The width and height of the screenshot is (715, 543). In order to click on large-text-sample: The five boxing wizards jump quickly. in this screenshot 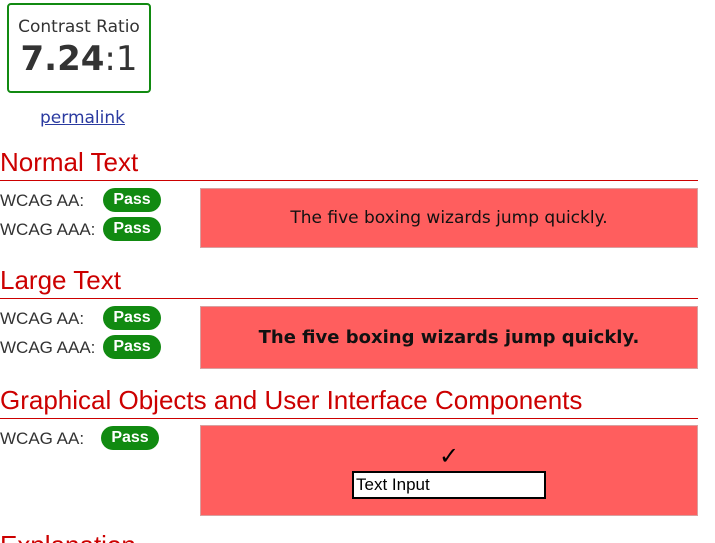, I will do `click(449, 337)`.